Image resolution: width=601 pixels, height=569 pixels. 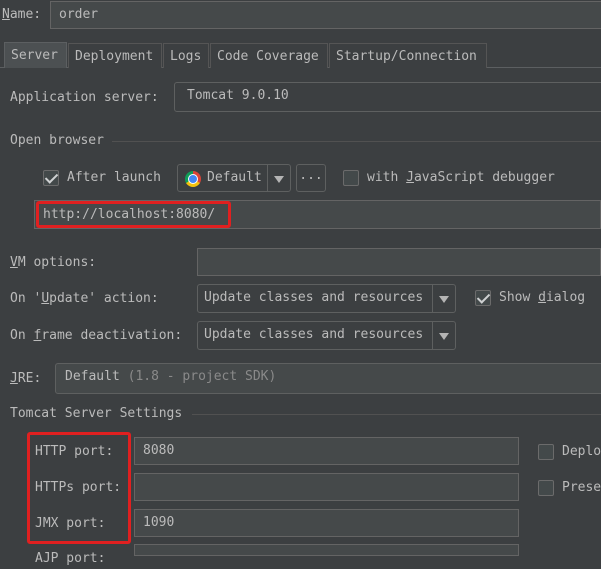 I want to click on tomcat-settings-separator, so click(x=396, y=414).